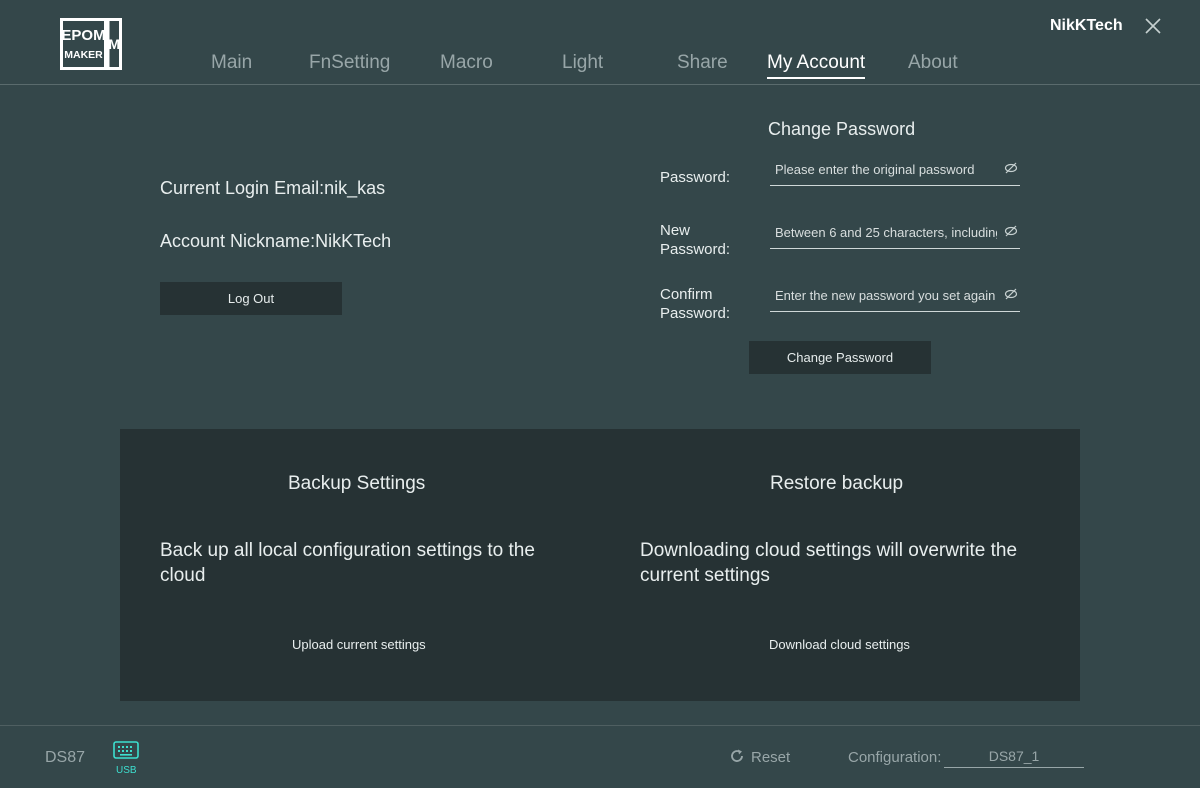 This screenshot has height=788, width=1200. I want to click on tab-macro: Macro, so click(466, 63).